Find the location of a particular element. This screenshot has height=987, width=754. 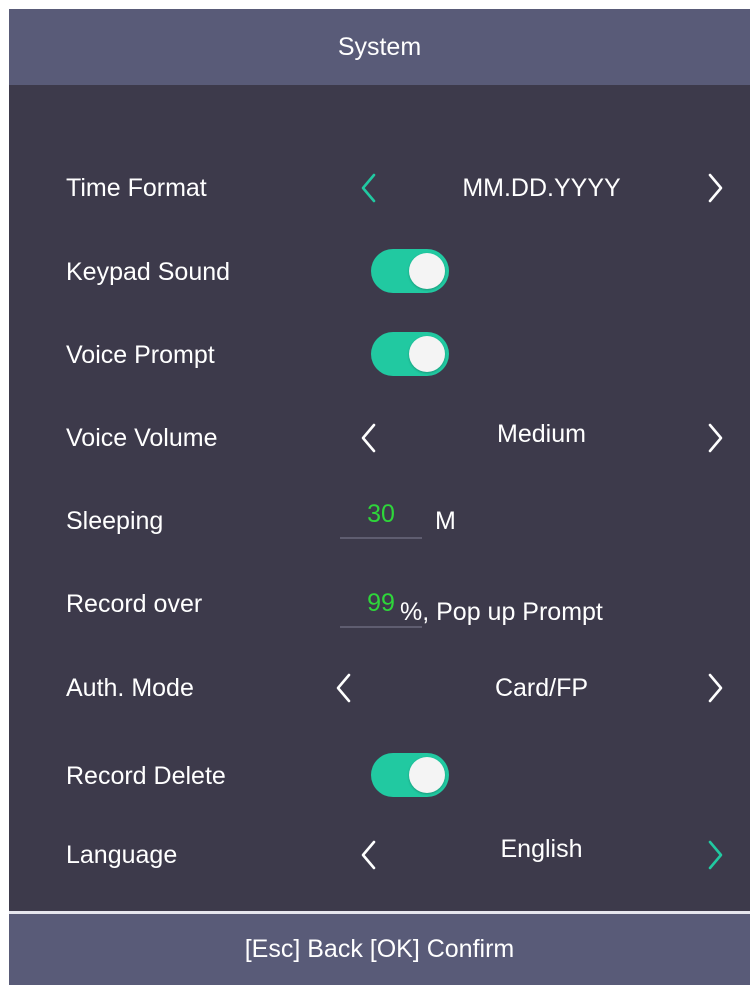

record-delete-toggle is located at coordinates (410, 775).